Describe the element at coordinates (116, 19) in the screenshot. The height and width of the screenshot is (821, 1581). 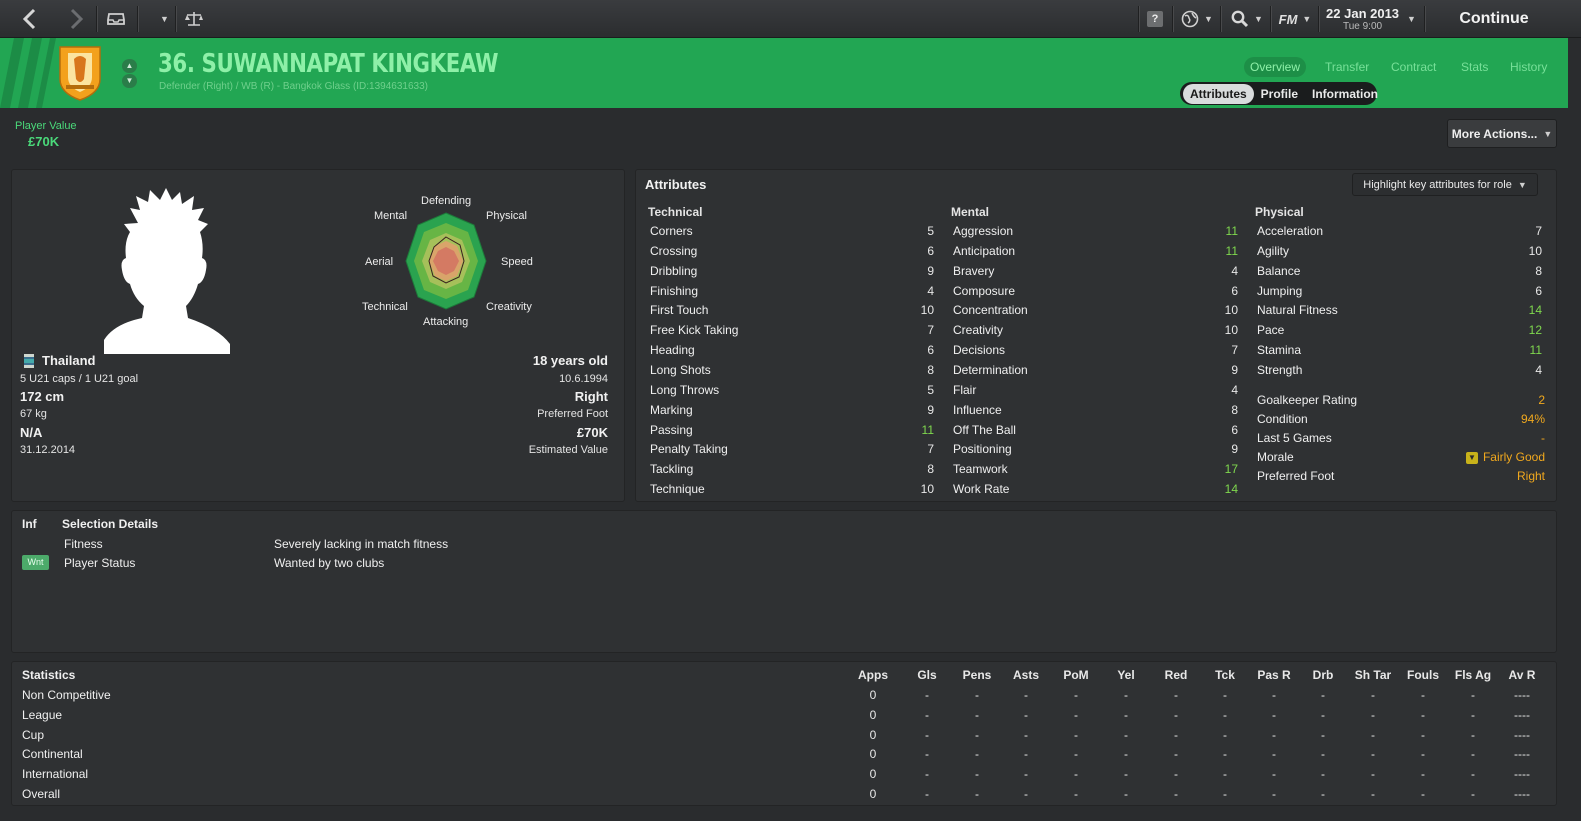
I see `inbox-button` at that location.